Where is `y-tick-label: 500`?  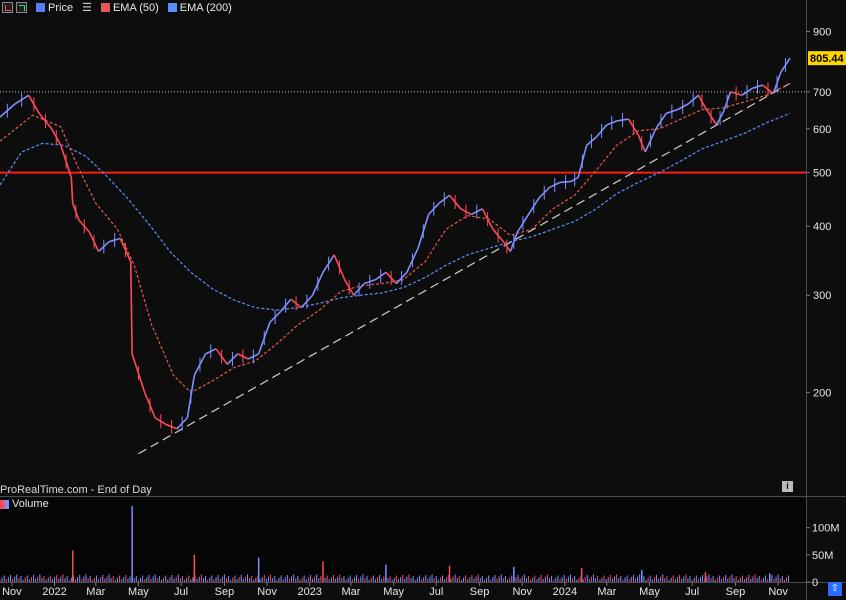
y-tick-label: 500 is located at coordinates (822, 174).